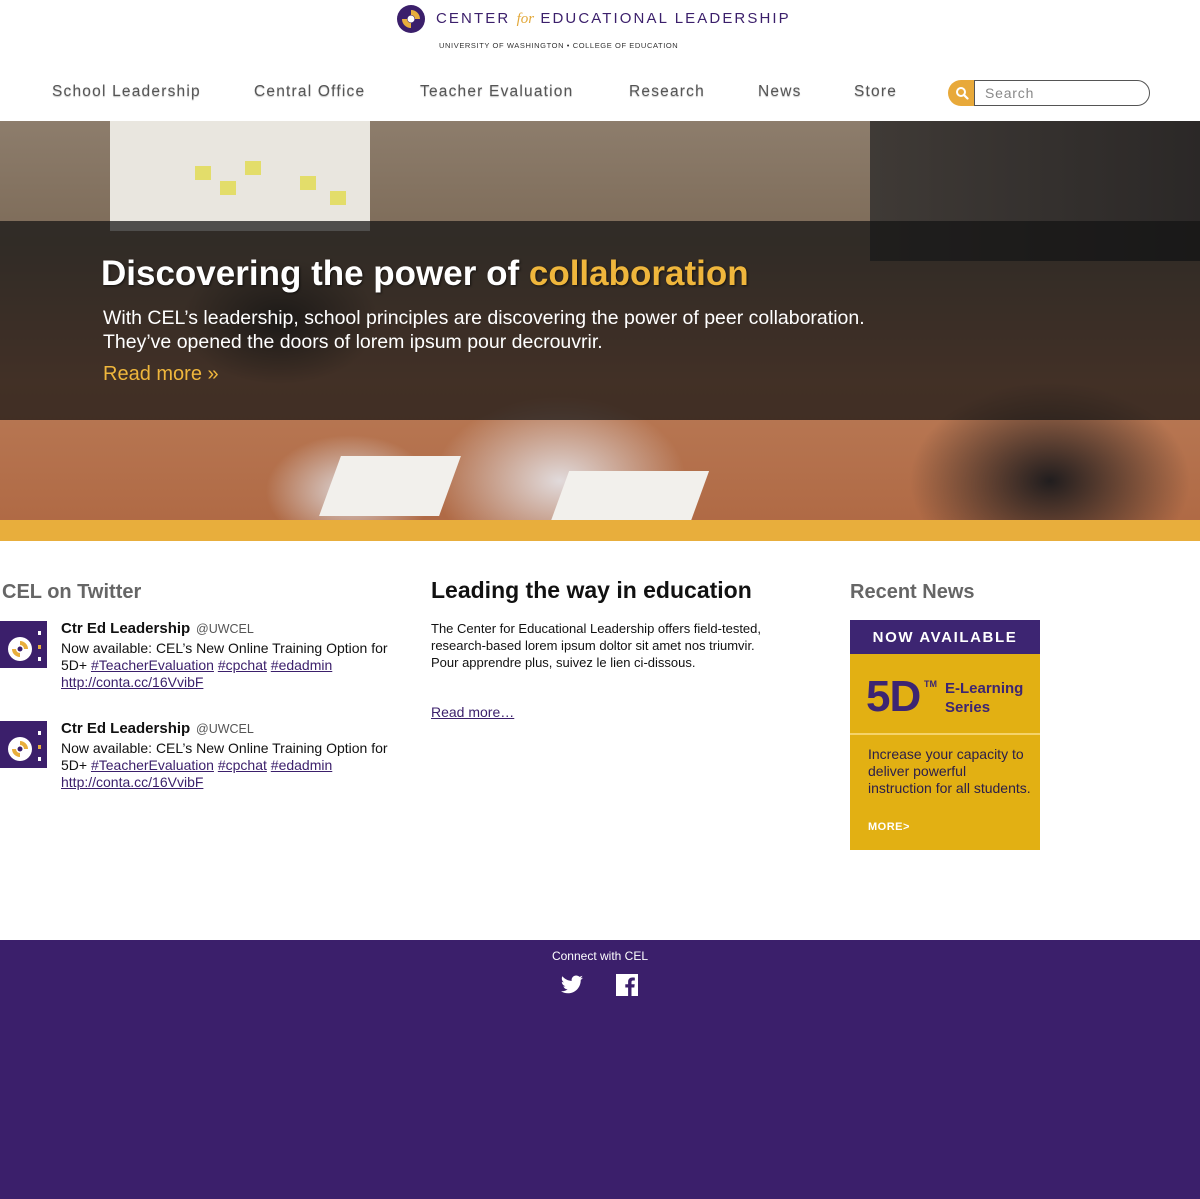 This screenshot has height=1199, width=1200. Describe the element at coordinates (126, 92) in the screenshot. I see `nav-item-school-leadership: School Leadership` at that location.